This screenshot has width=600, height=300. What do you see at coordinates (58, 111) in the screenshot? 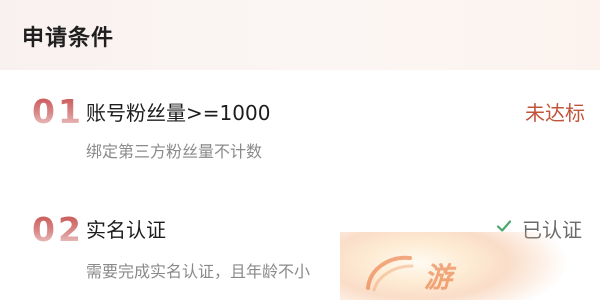
I see `requirement-number: 01` at bounding box center [58, 111].